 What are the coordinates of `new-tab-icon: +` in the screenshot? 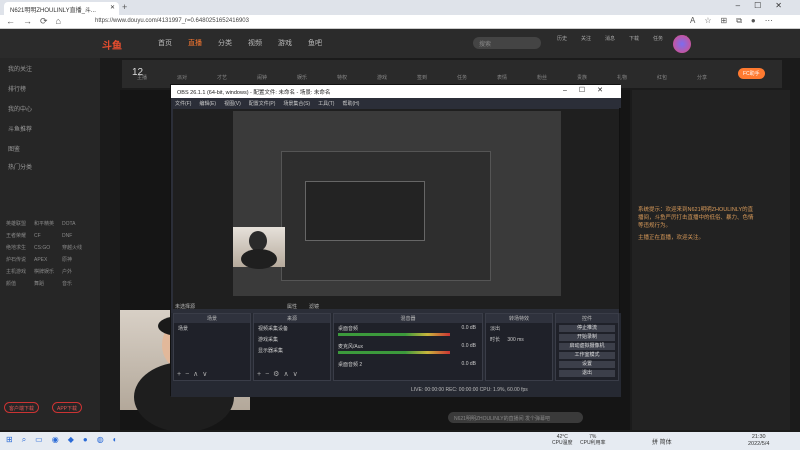 It's located at (124, 7).